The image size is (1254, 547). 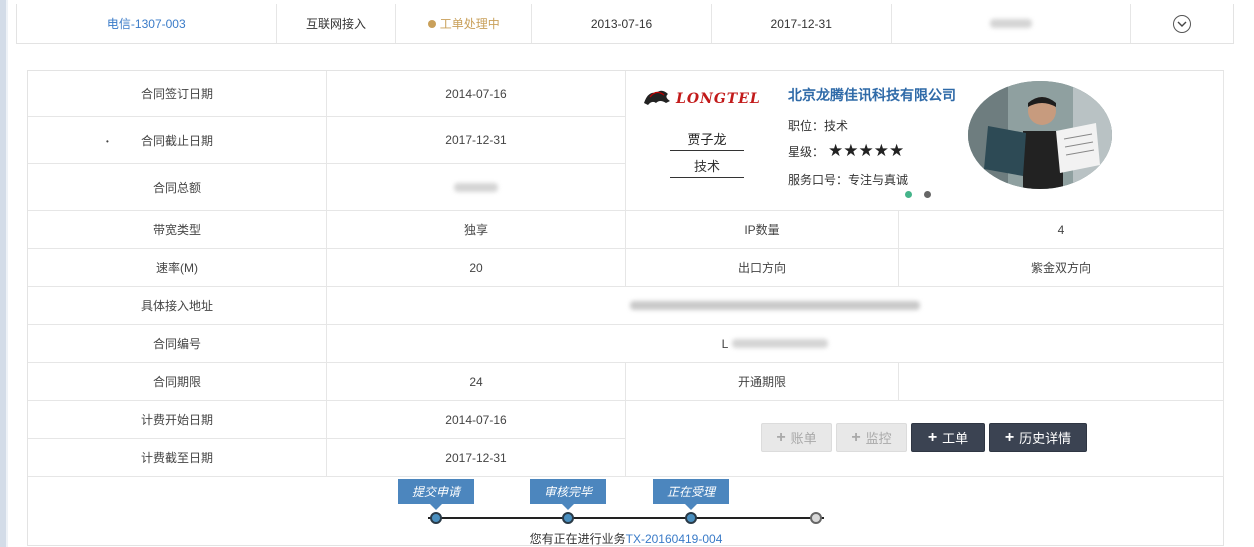 I want to click on redacted-total, so click(x=476, y=187).